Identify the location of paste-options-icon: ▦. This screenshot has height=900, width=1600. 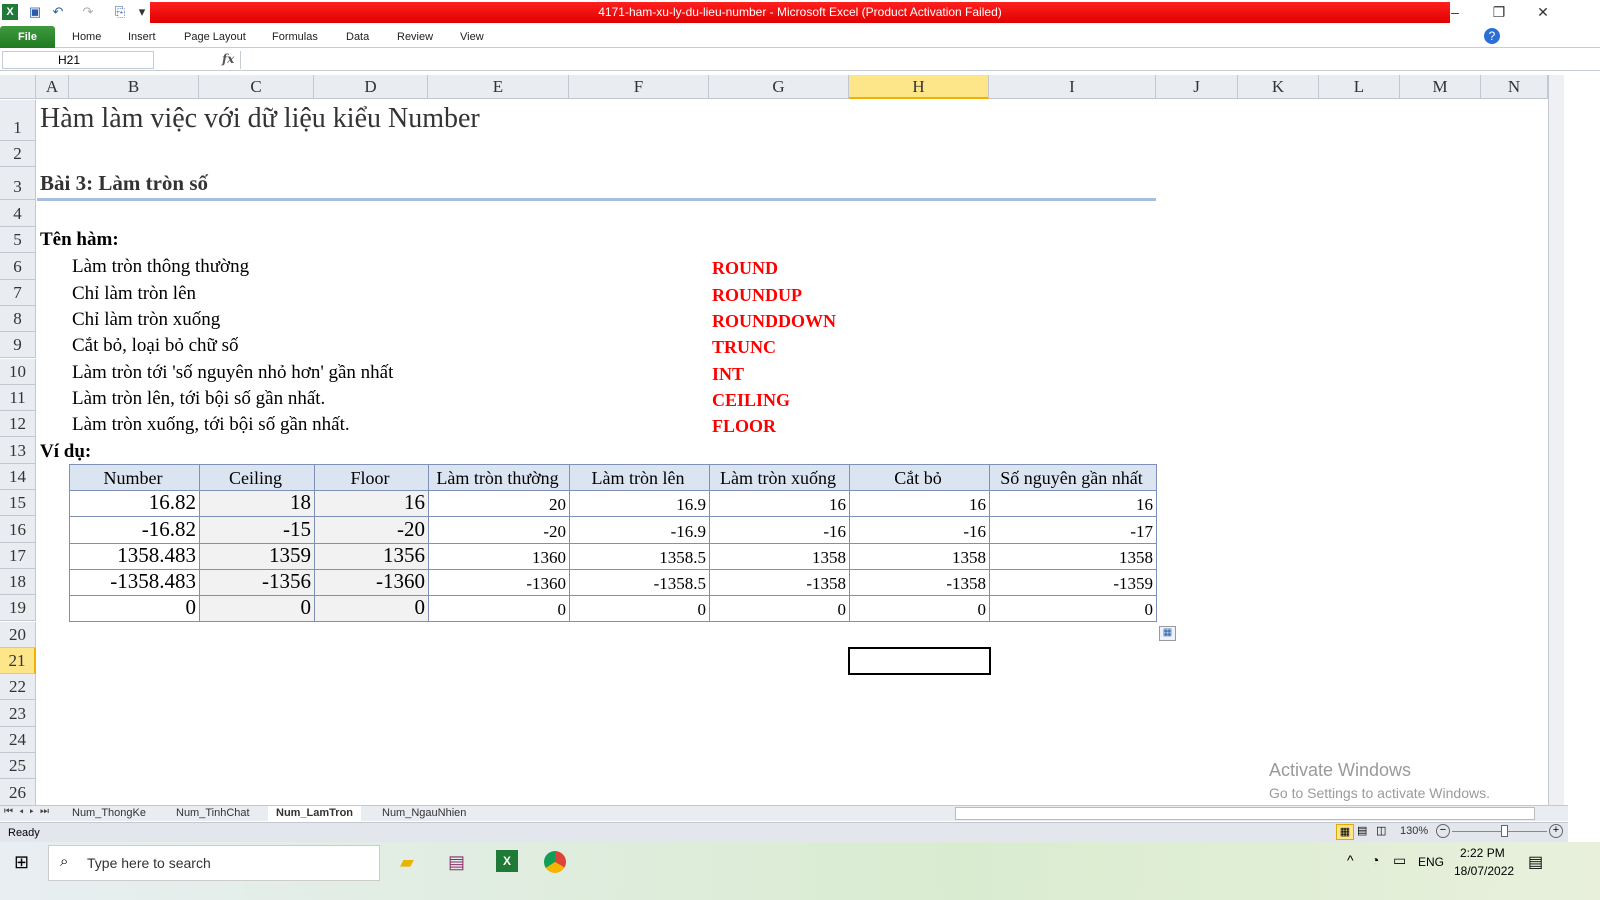
(1167, 633).